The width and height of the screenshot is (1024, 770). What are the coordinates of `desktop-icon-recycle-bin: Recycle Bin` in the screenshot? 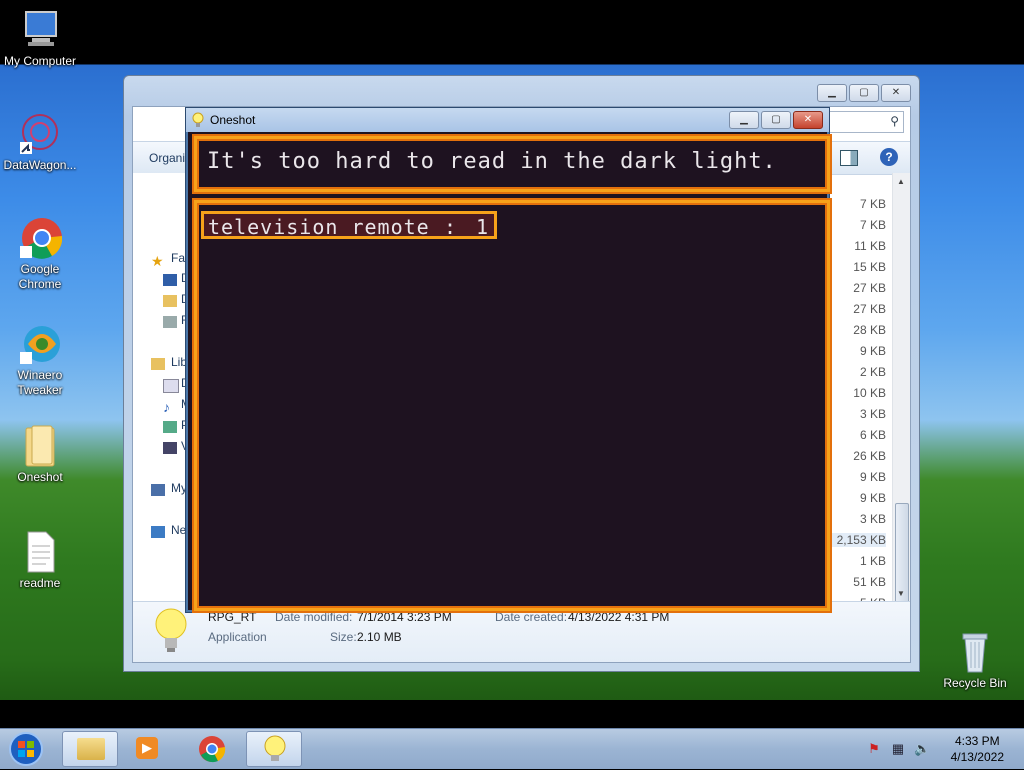 It's located at (975, 660).